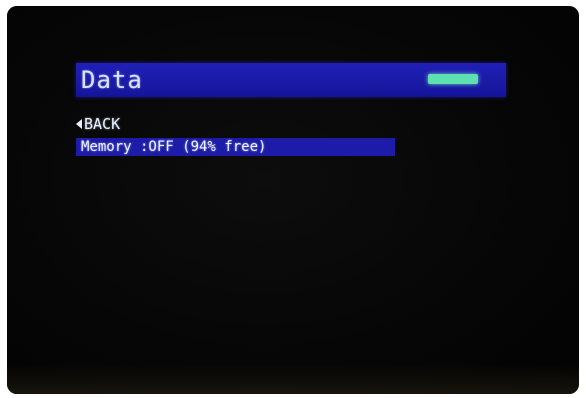 The image size is (586, 398). Describe the element at coordinates (112, 80) in the screenshot. I see `page-title: Data` at that location.